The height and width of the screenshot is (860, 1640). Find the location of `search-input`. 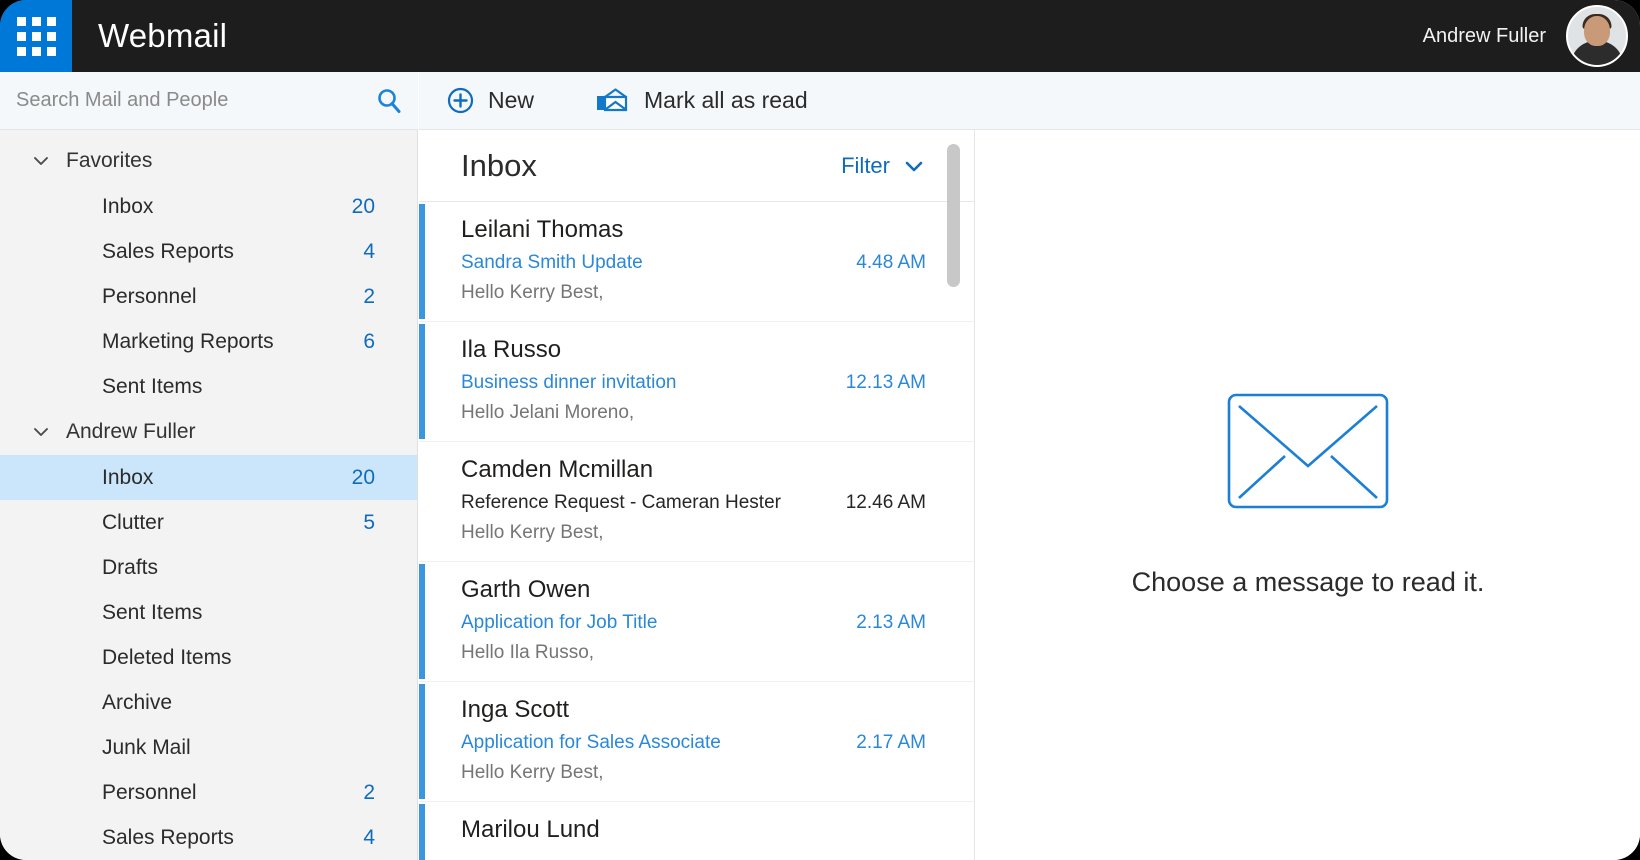

search-input is located at coordinates (195, 100).